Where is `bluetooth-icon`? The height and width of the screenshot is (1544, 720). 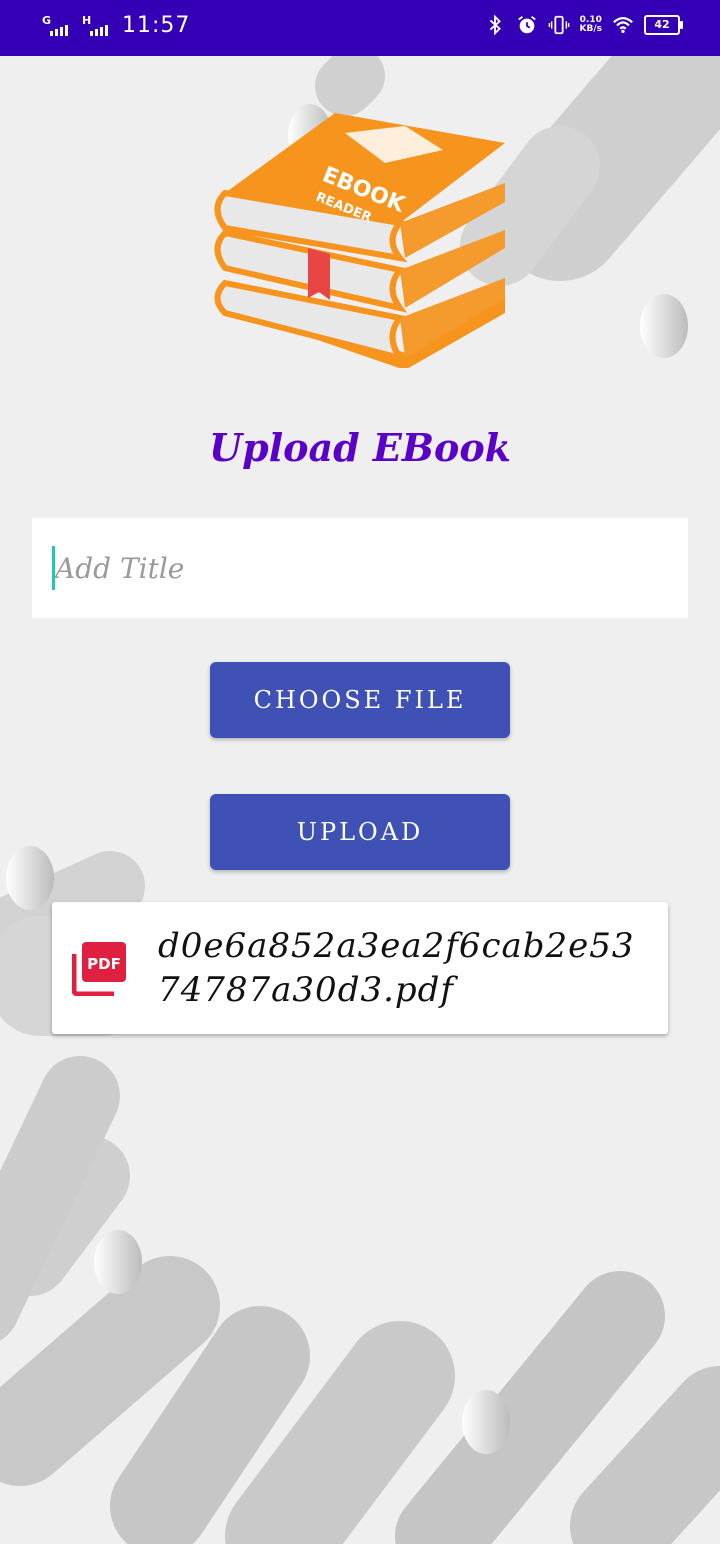
bluetooth-icon is located at coordinates (495, 25).